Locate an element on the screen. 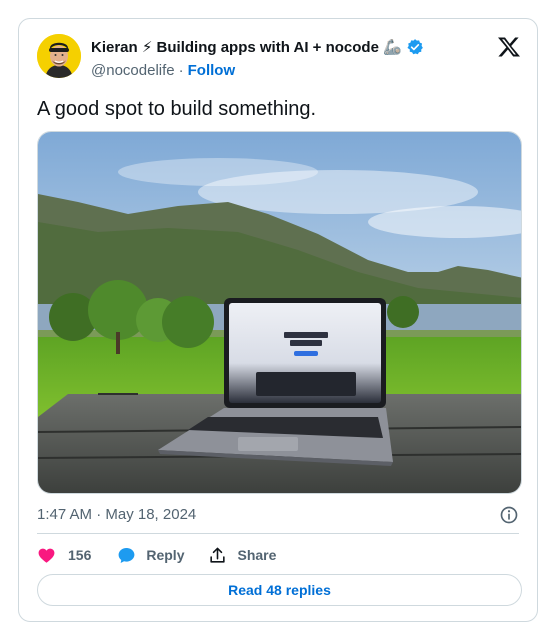  author-handle-row: @nocodelife · Follow is located at coordinates (163, 70).